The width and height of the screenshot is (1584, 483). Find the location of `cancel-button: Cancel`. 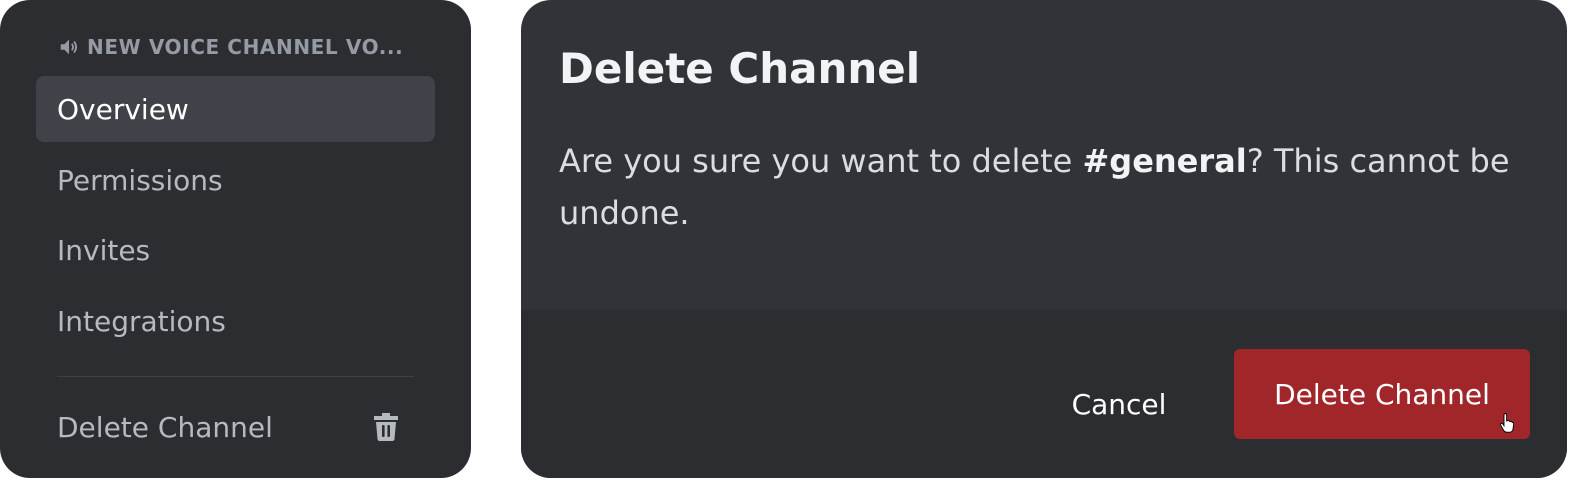

cancel-button: Cancel is located at coordinates (1119, 404).